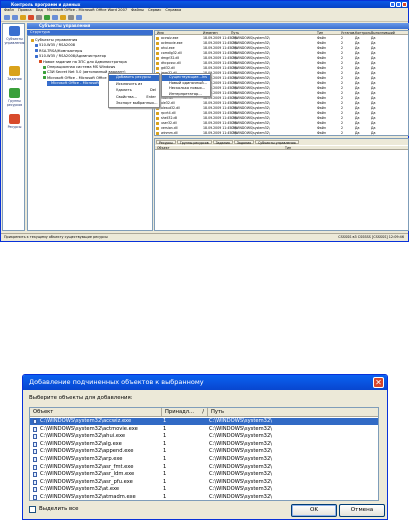 Image resolution: width=409 pixels, height=525 pixels. Describe the element at coordinates (134, 78) in the screenshot. I see `context-menu-item: Добавить ресурсы` at that location.